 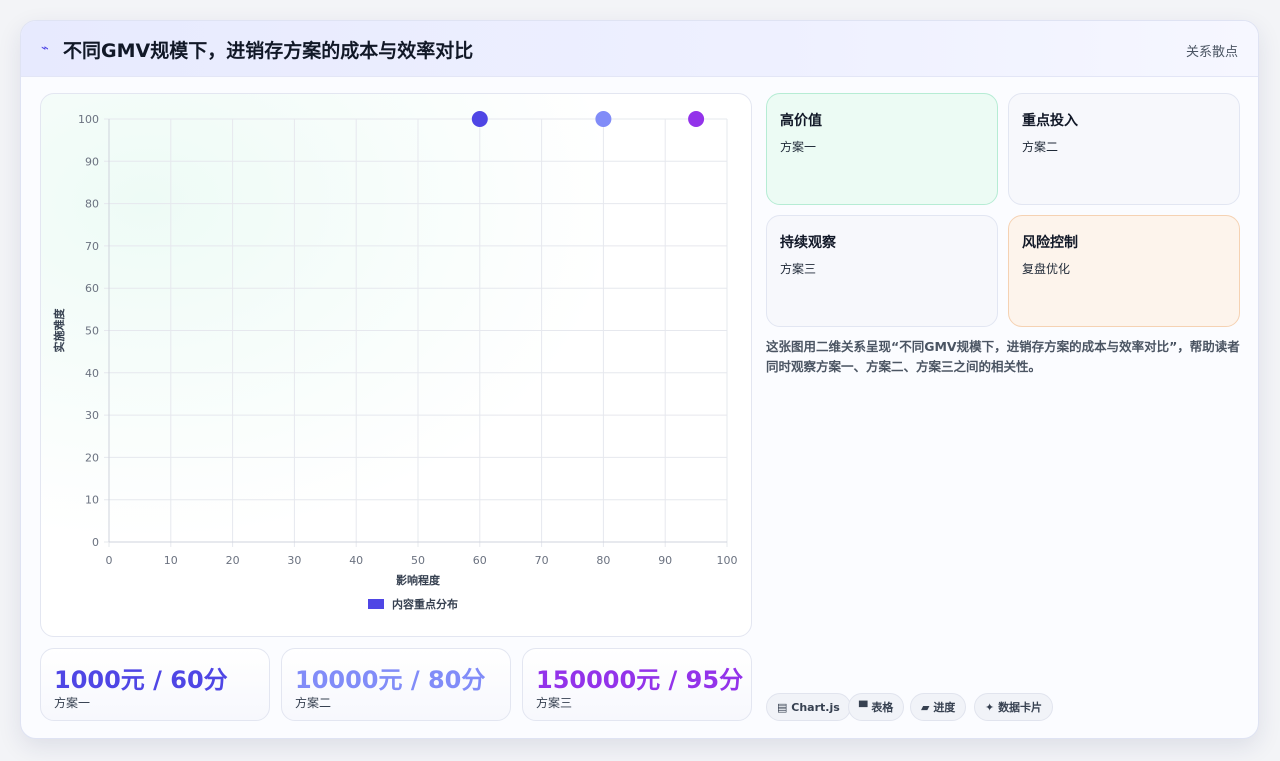 I want to click on y-tick-label: 70, so click(x=92, y=246).